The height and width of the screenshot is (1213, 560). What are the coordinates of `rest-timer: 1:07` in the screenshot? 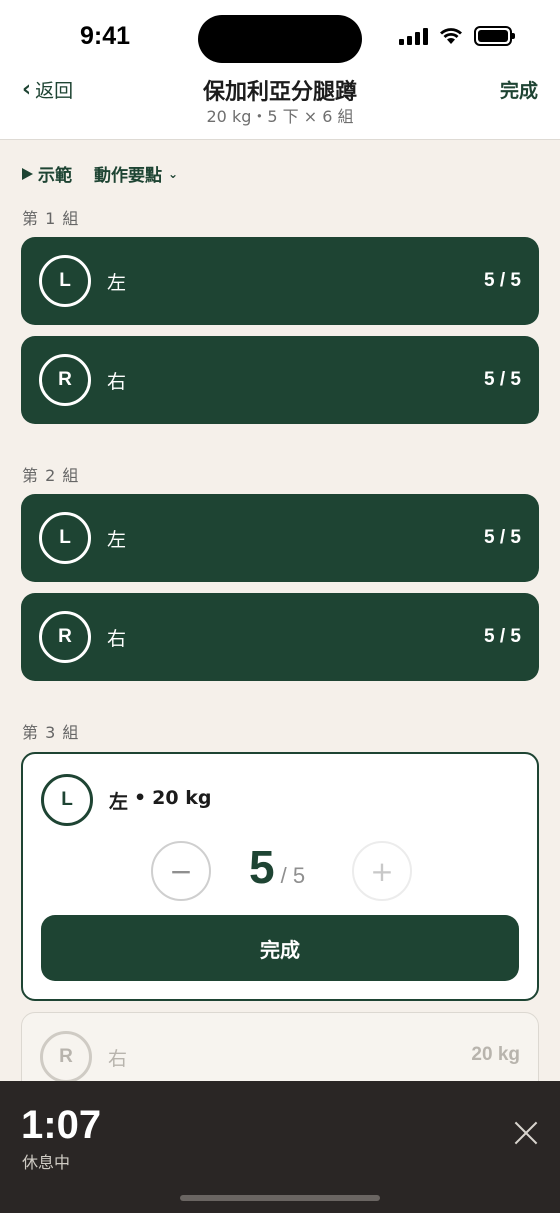 It's located at (61, 1125).